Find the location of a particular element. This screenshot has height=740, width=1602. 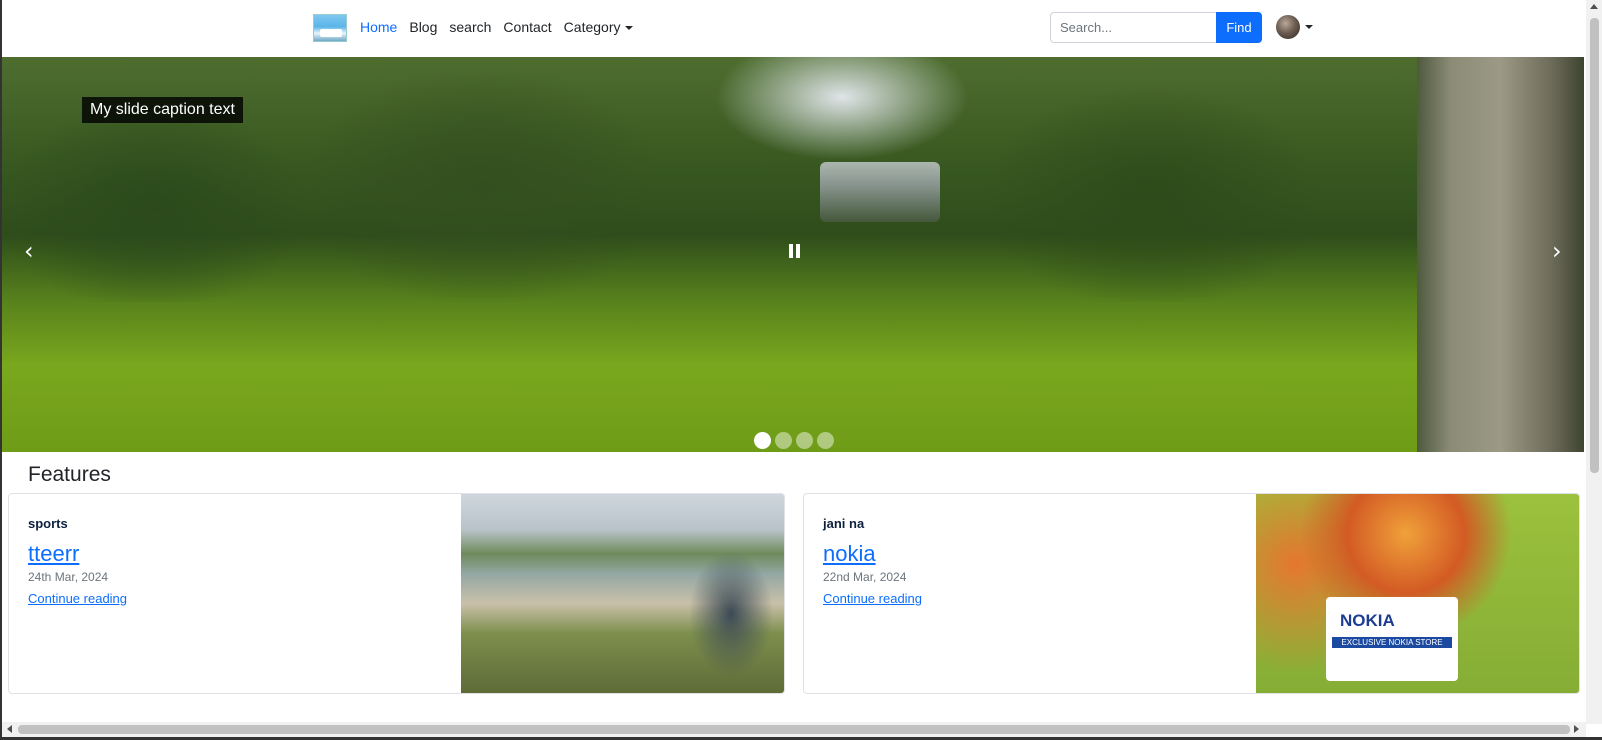

features-heading: Features is located at coordinates (69, 474).